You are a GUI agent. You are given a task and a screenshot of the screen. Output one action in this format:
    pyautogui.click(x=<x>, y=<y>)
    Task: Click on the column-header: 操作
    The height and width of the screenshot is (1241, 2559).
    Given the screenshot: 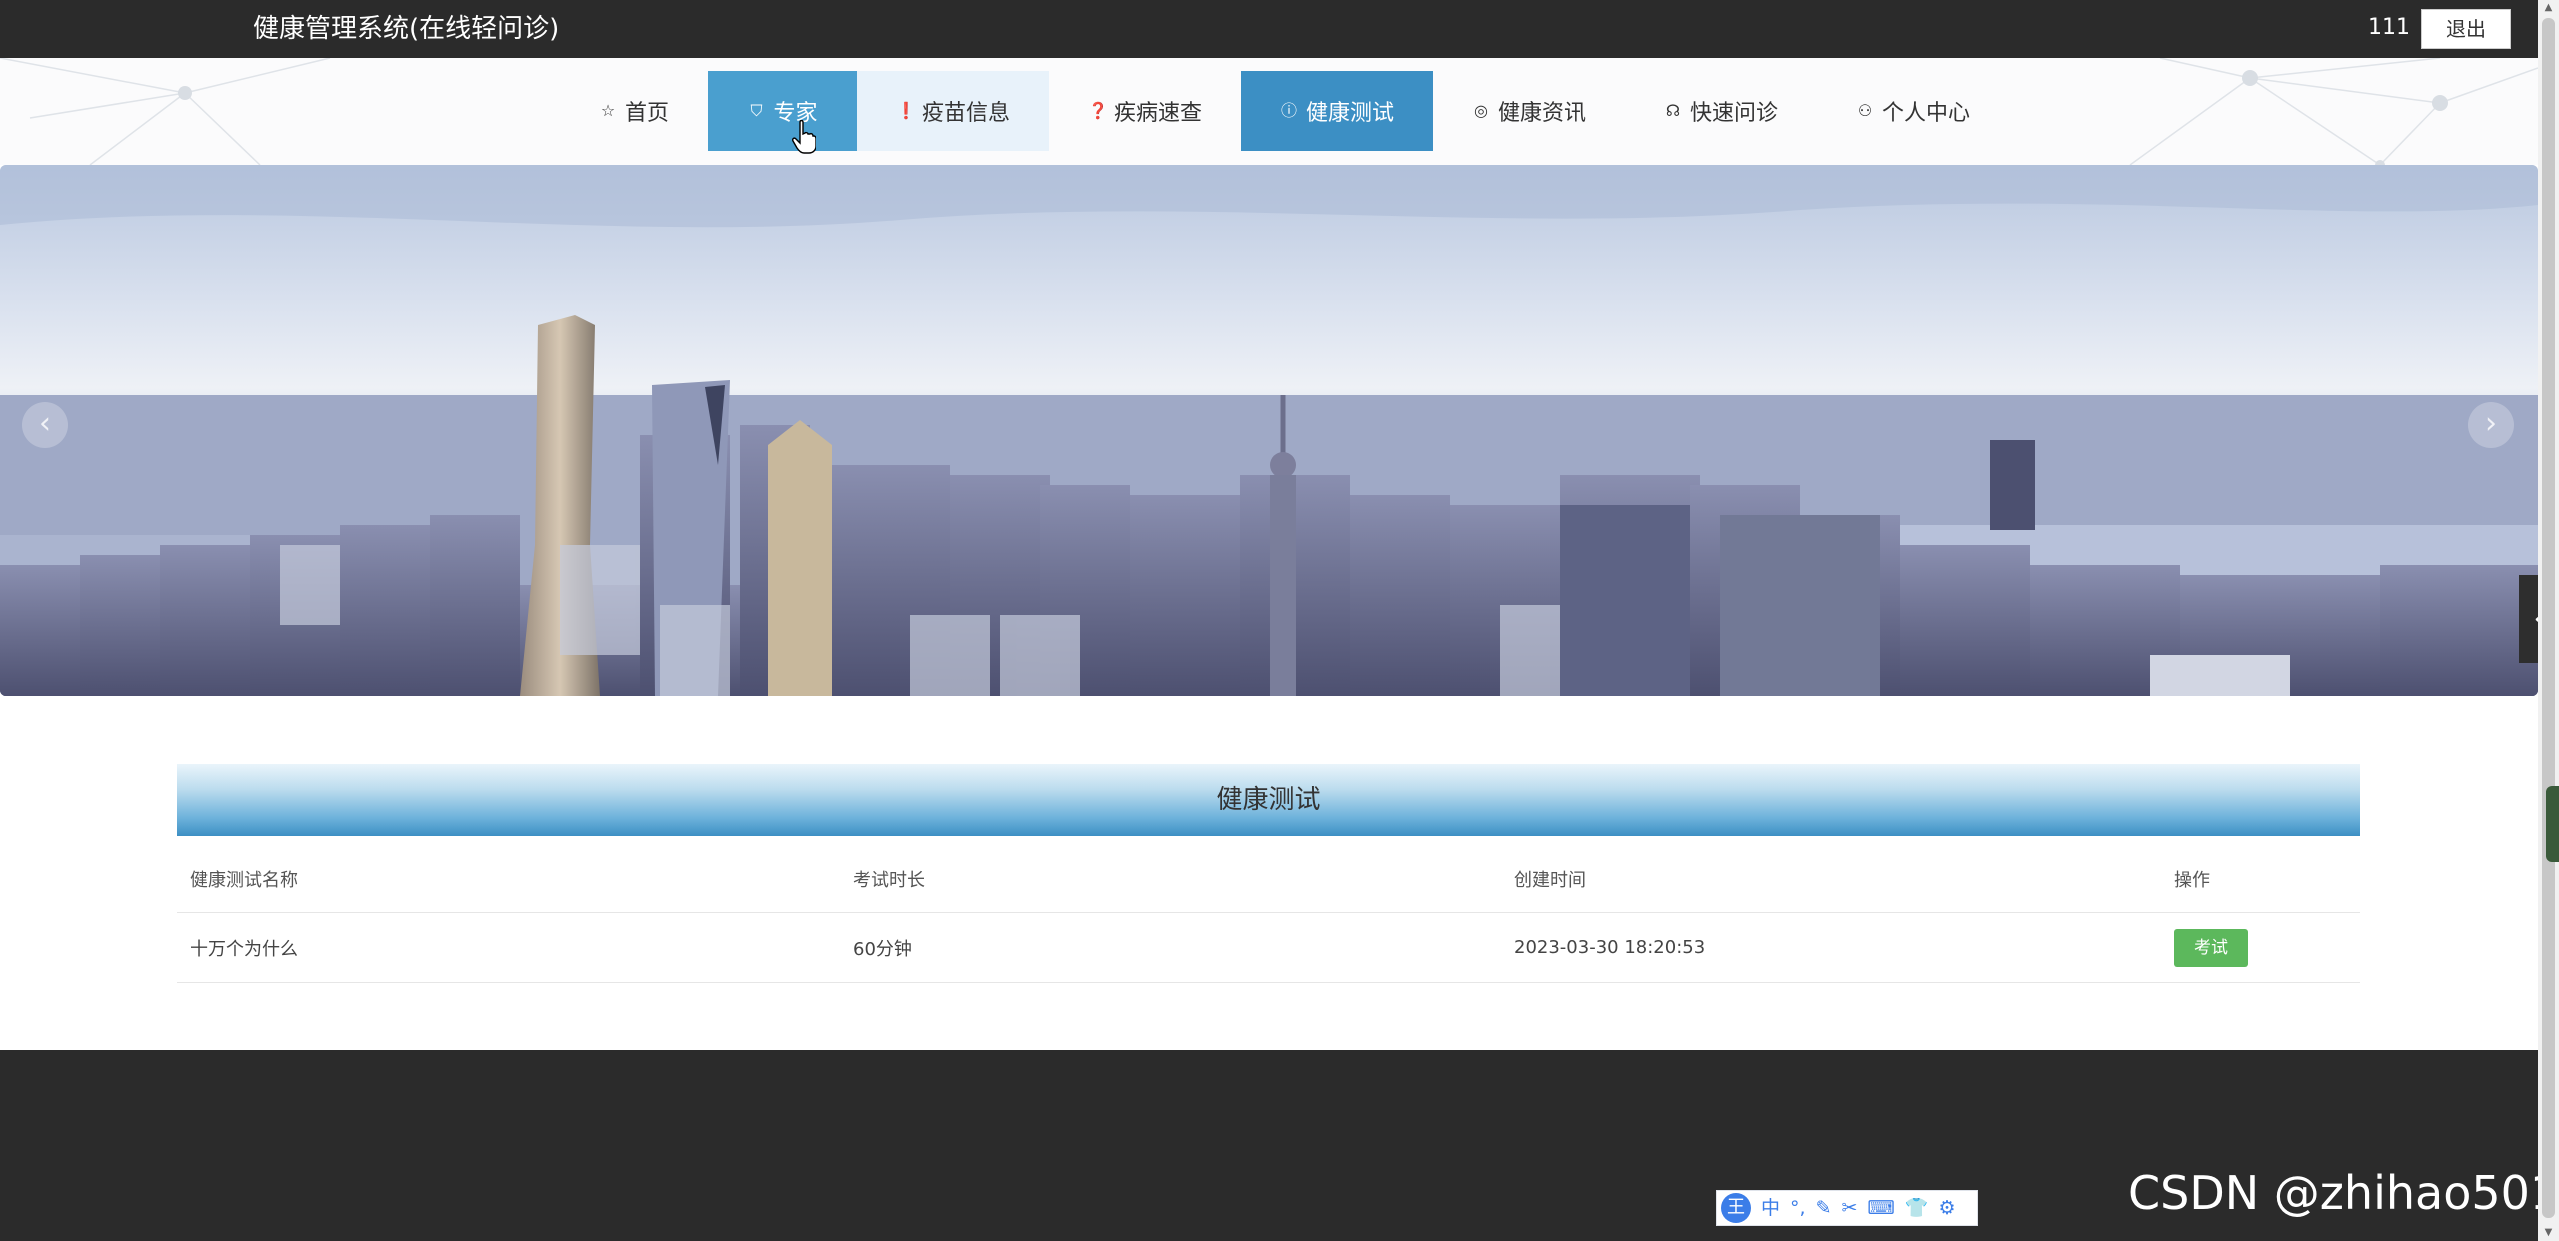 What is the action you would take?
    pyautogui.click(x=2192, y=880)
    